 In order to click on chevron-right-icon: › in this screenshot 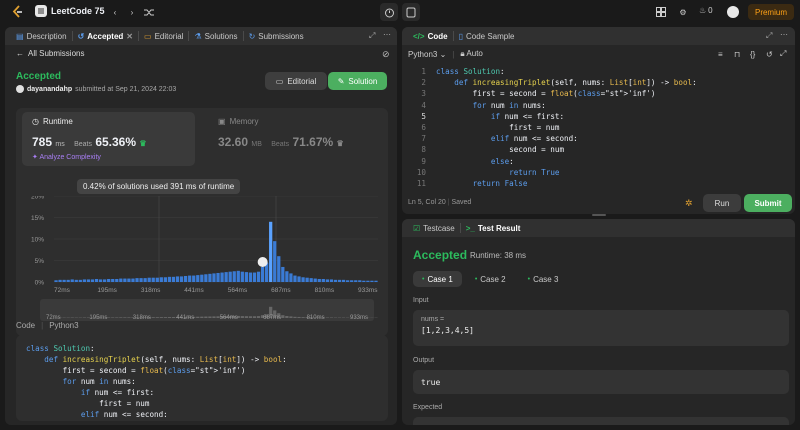, I will do `click(132, 12)`.